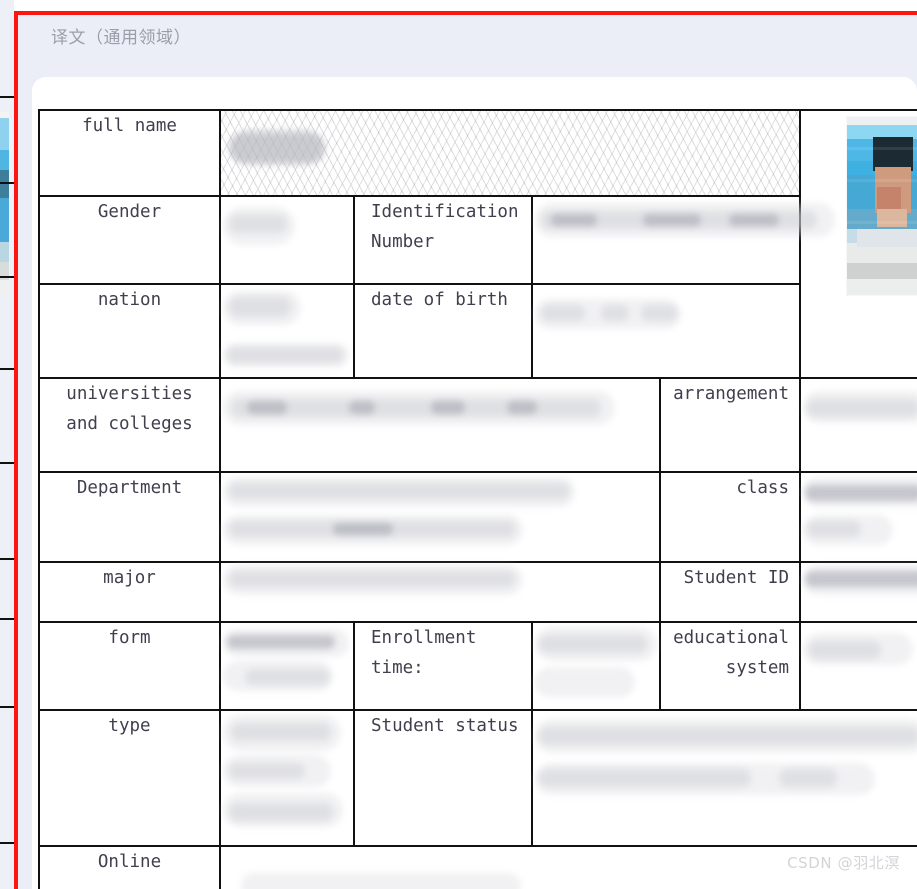 Image resolution: width=917 pixels, height=889 pixels. What do you see at coordinates (287, 331) in the screenshot?
I see `value-nation` at bounding box center [287, 331].